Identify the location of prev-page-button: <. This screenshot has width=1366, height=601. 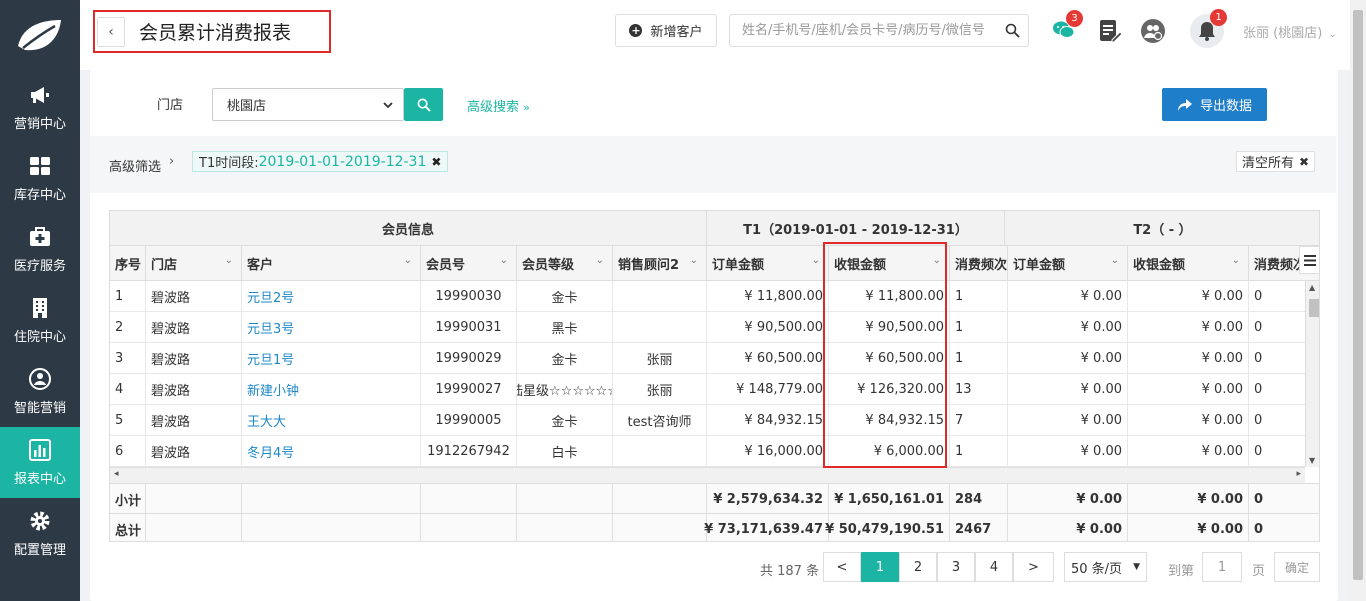
(842, 567).